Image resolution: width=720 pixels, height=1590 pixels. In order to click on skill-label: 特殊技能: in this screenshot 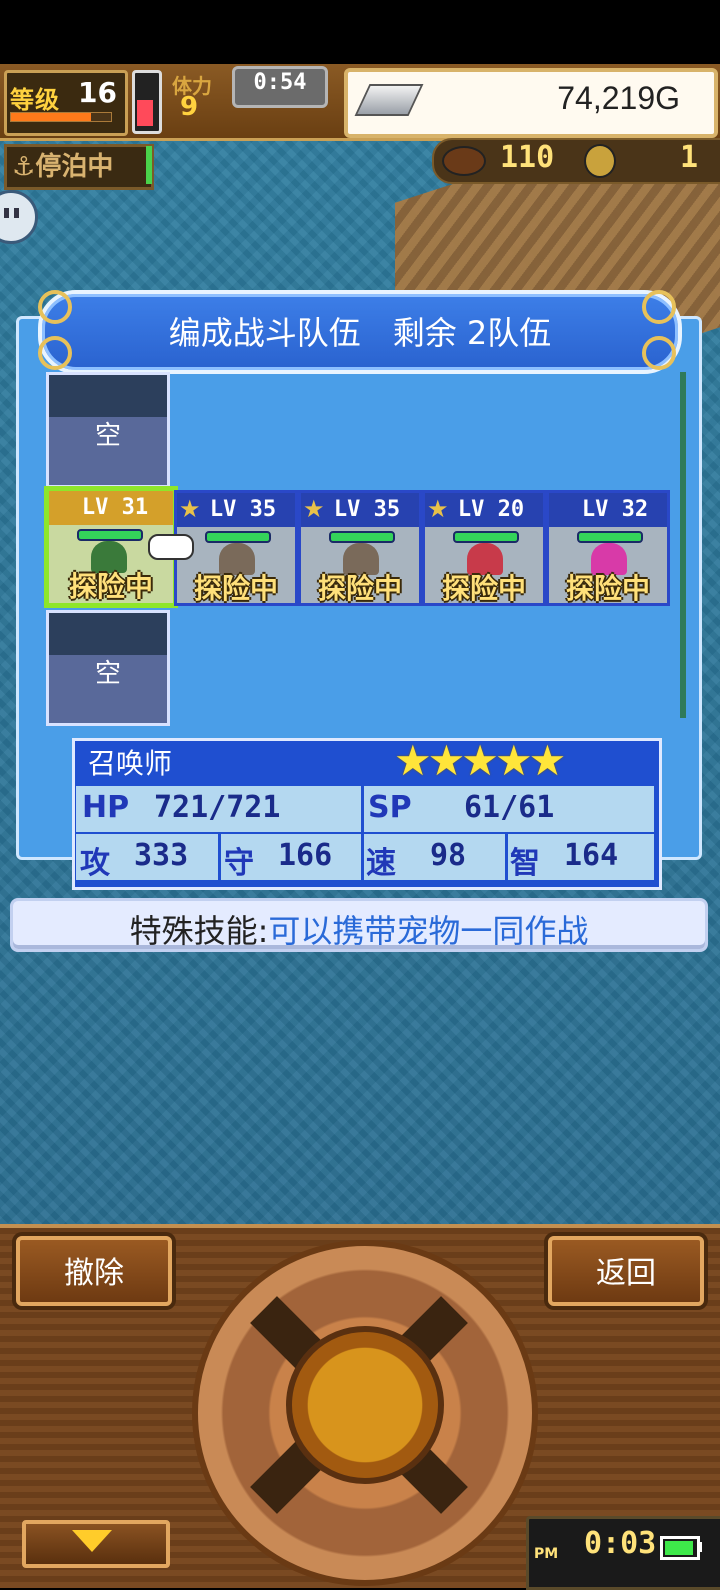, I will do `click(199, 931)`.